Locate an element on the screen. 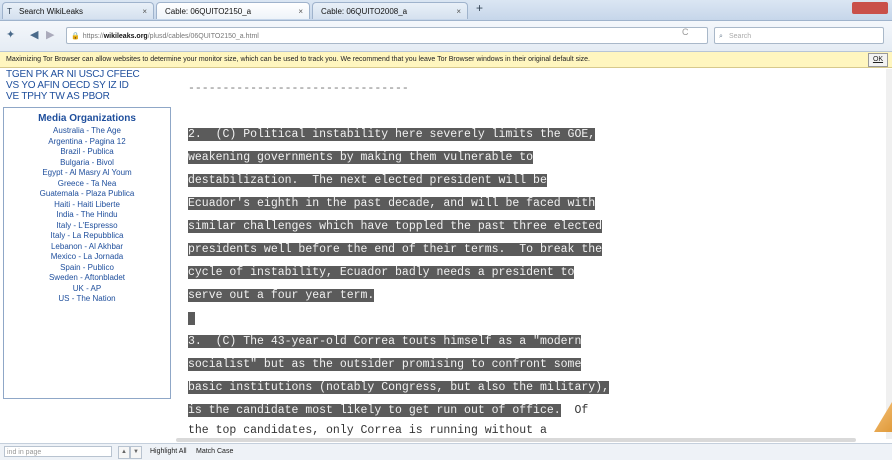 The image size is (892, 460). tag-line: VS YO AFIN OECD SY IZ ID is located at coordinates (88, 85).